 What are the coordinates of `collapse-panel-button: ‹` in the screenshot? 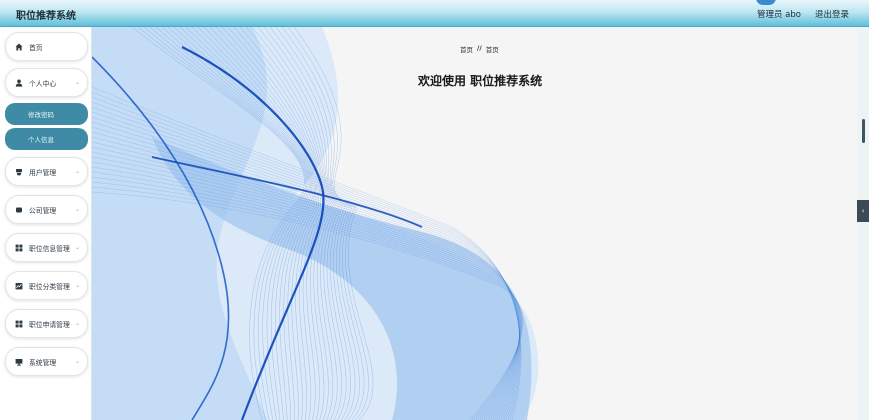 It's located at (863, 211).